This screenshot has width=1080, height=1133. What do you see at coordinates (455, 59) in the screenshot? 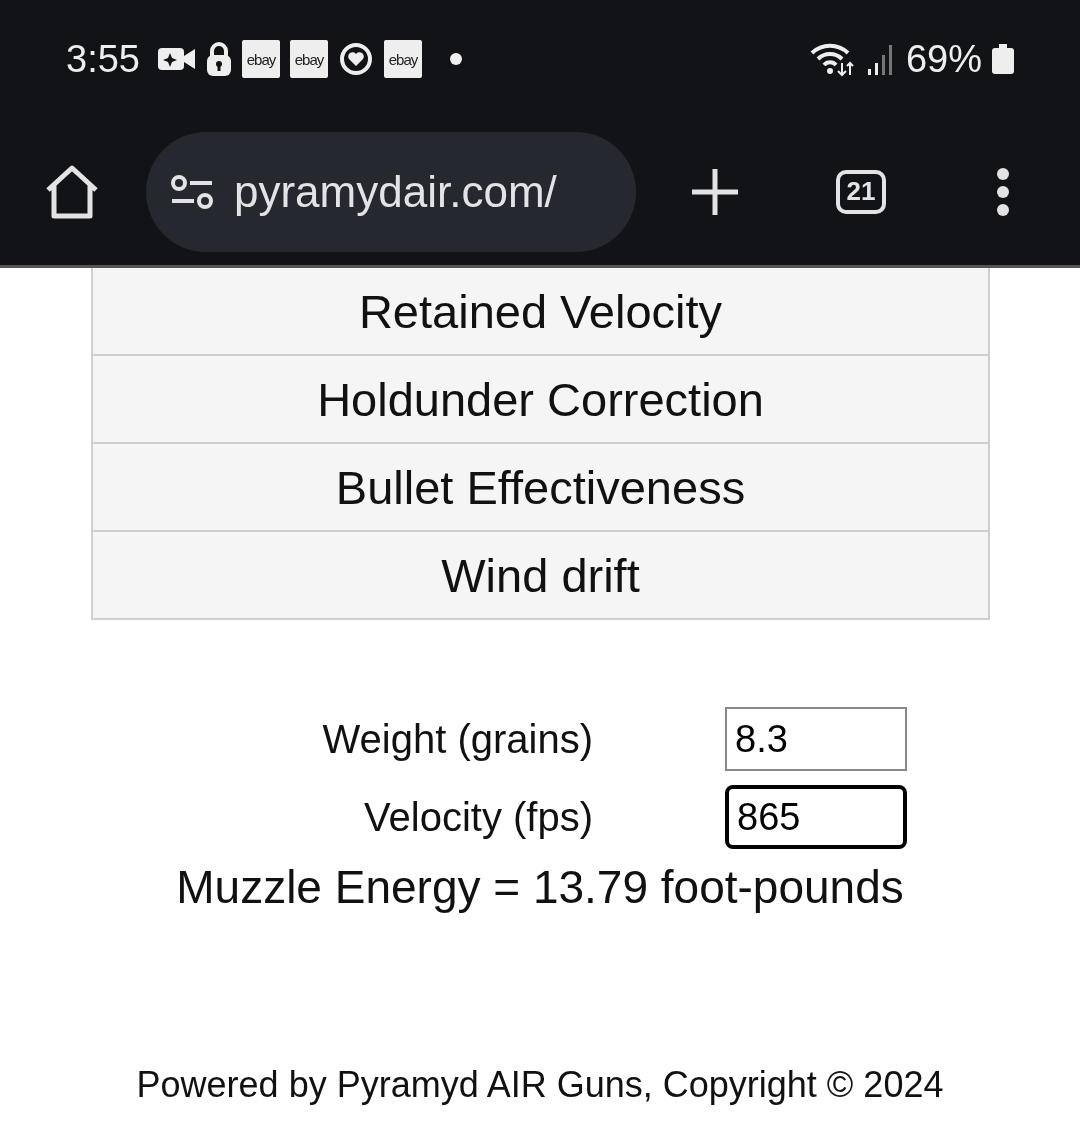
I see `dot-icon` at bounding box center [455, 59].